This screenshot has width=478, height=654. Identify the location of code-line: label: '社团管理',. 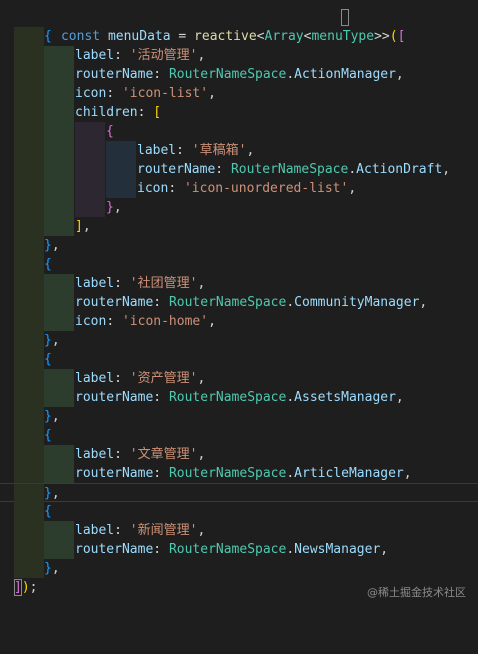
(239, 283).